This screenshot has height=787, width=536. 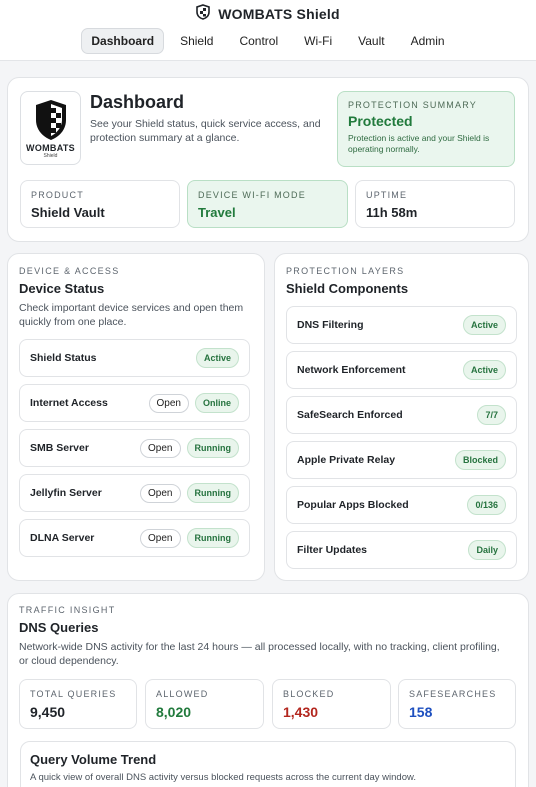 I want to click on nav-wifi: Wi-Fi, so click(x=318, y=41).